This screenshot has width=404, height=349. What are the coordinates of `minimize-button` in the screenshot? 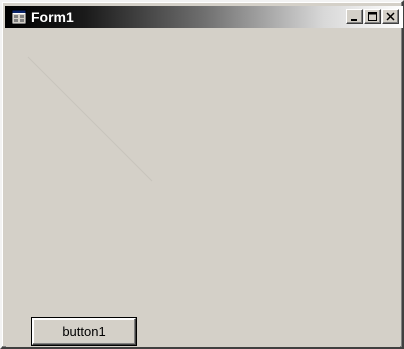 It's located at (354, 16).